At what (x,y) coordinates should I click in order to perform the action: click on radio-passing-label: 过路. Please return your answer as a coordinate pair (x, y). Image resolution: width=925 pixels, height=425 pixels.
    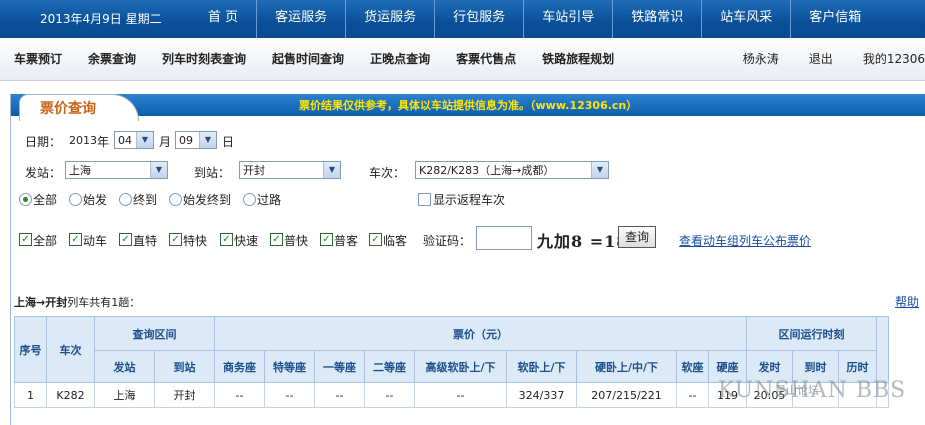
    Looking at the image, I should click on (269, 200).